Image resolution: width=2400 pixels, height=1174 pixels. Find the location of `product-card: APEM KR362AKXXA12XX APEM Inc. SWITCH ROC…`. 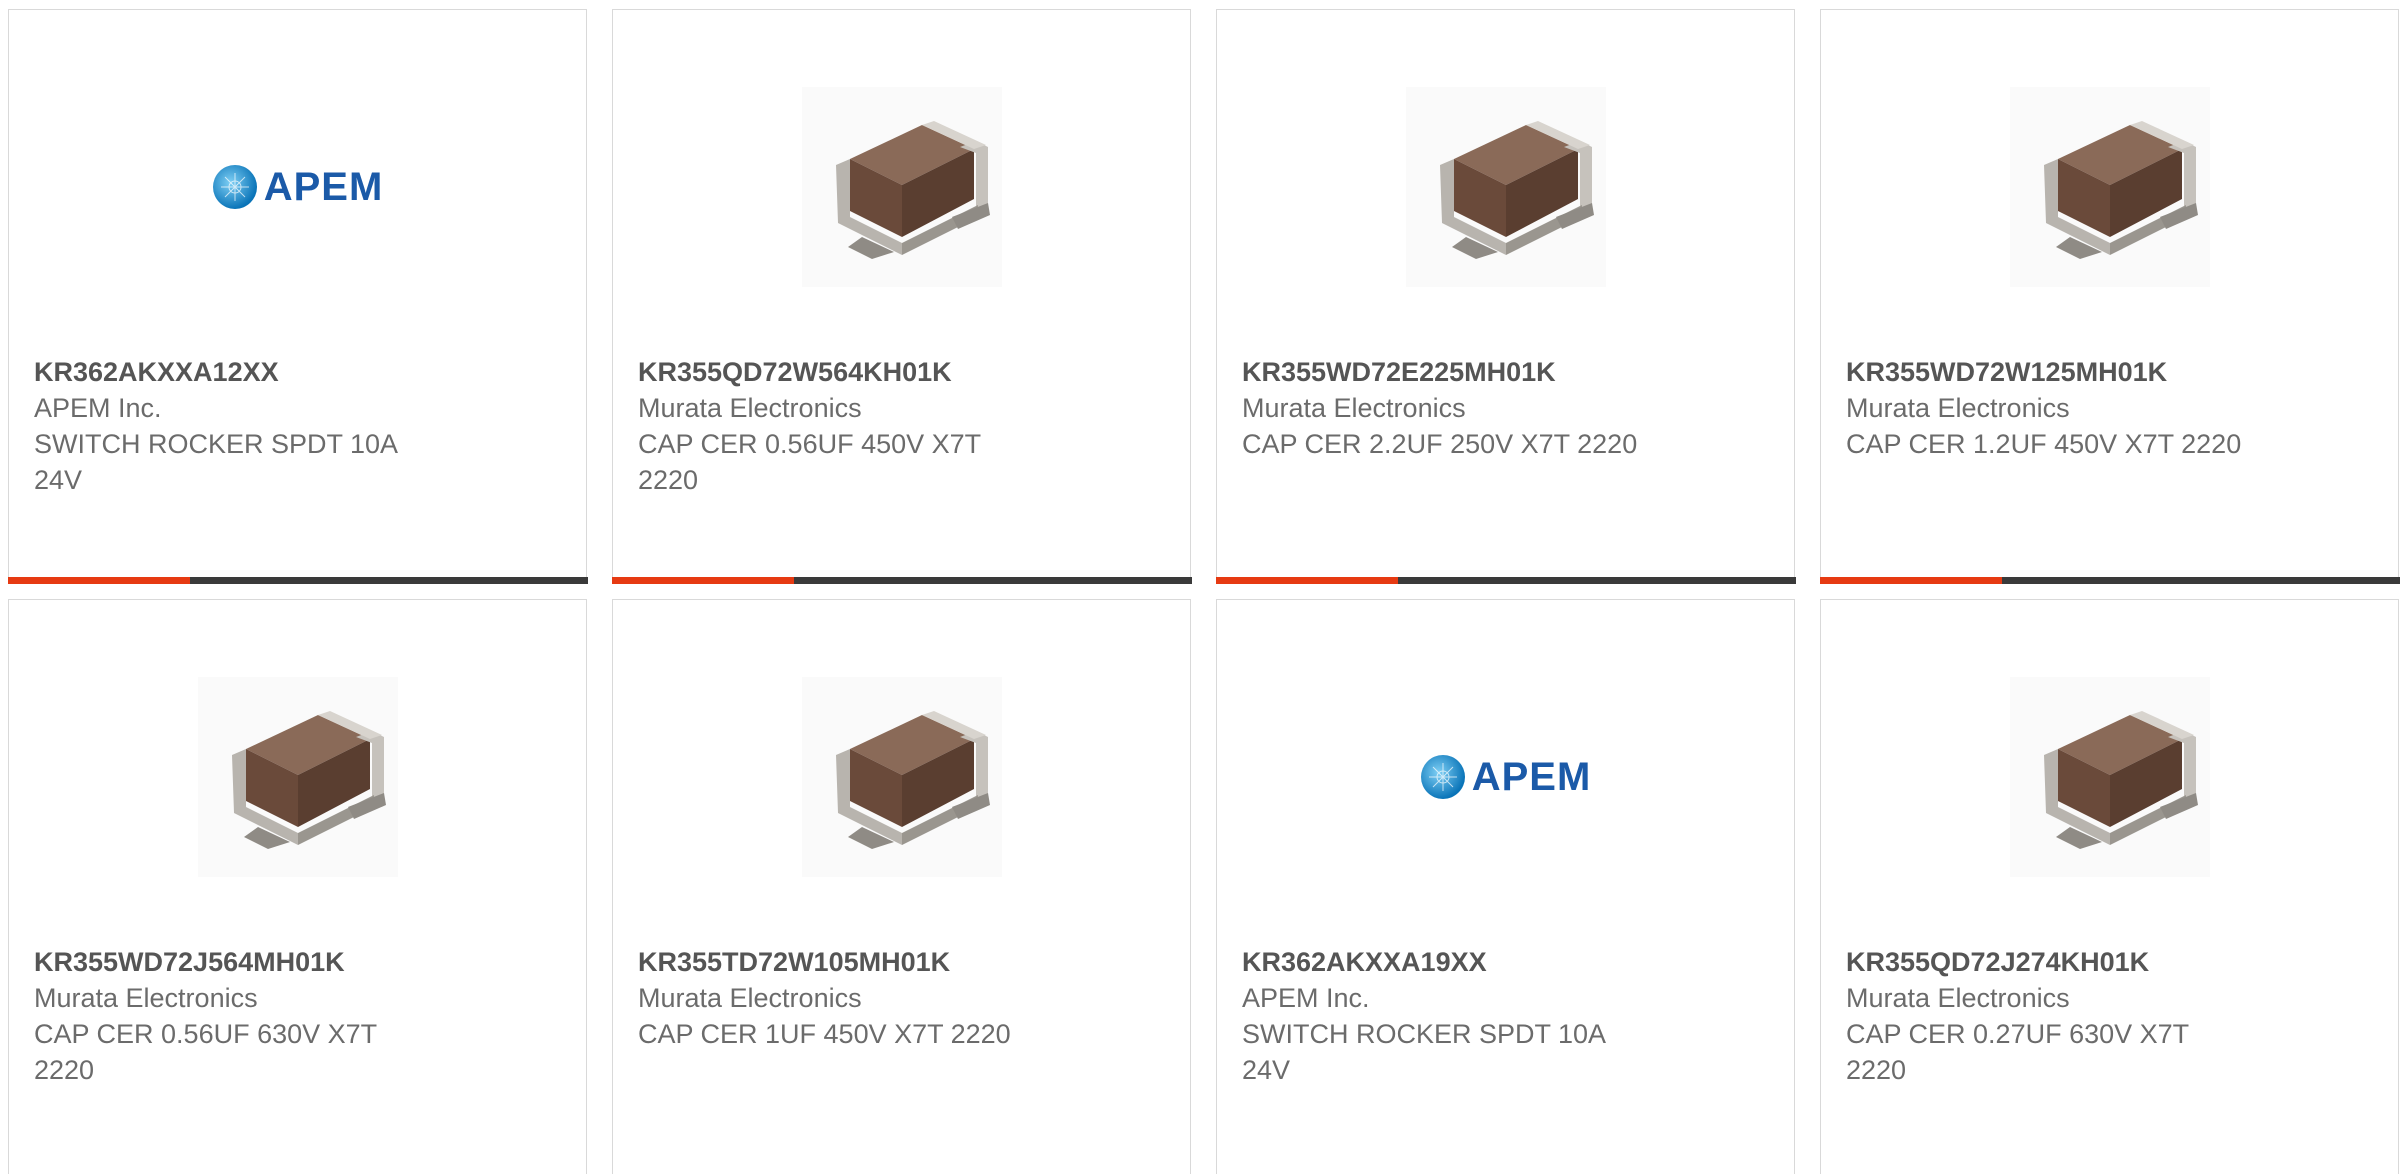

product-card: APEM KR362AKXXA12XX APEM Inc. SWITCH ROC… is located at coordinates (297, 296).